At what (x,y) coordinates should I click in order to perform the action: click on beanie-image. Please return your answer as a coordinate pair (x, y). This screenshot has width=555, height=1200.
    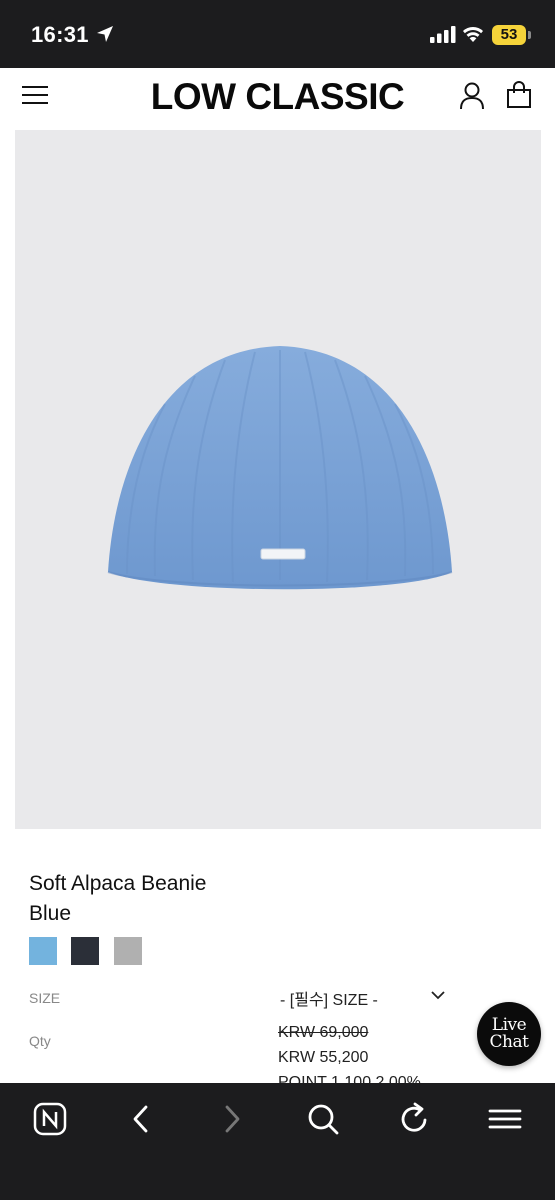
    Looking at the image, I should click on (280, 468).